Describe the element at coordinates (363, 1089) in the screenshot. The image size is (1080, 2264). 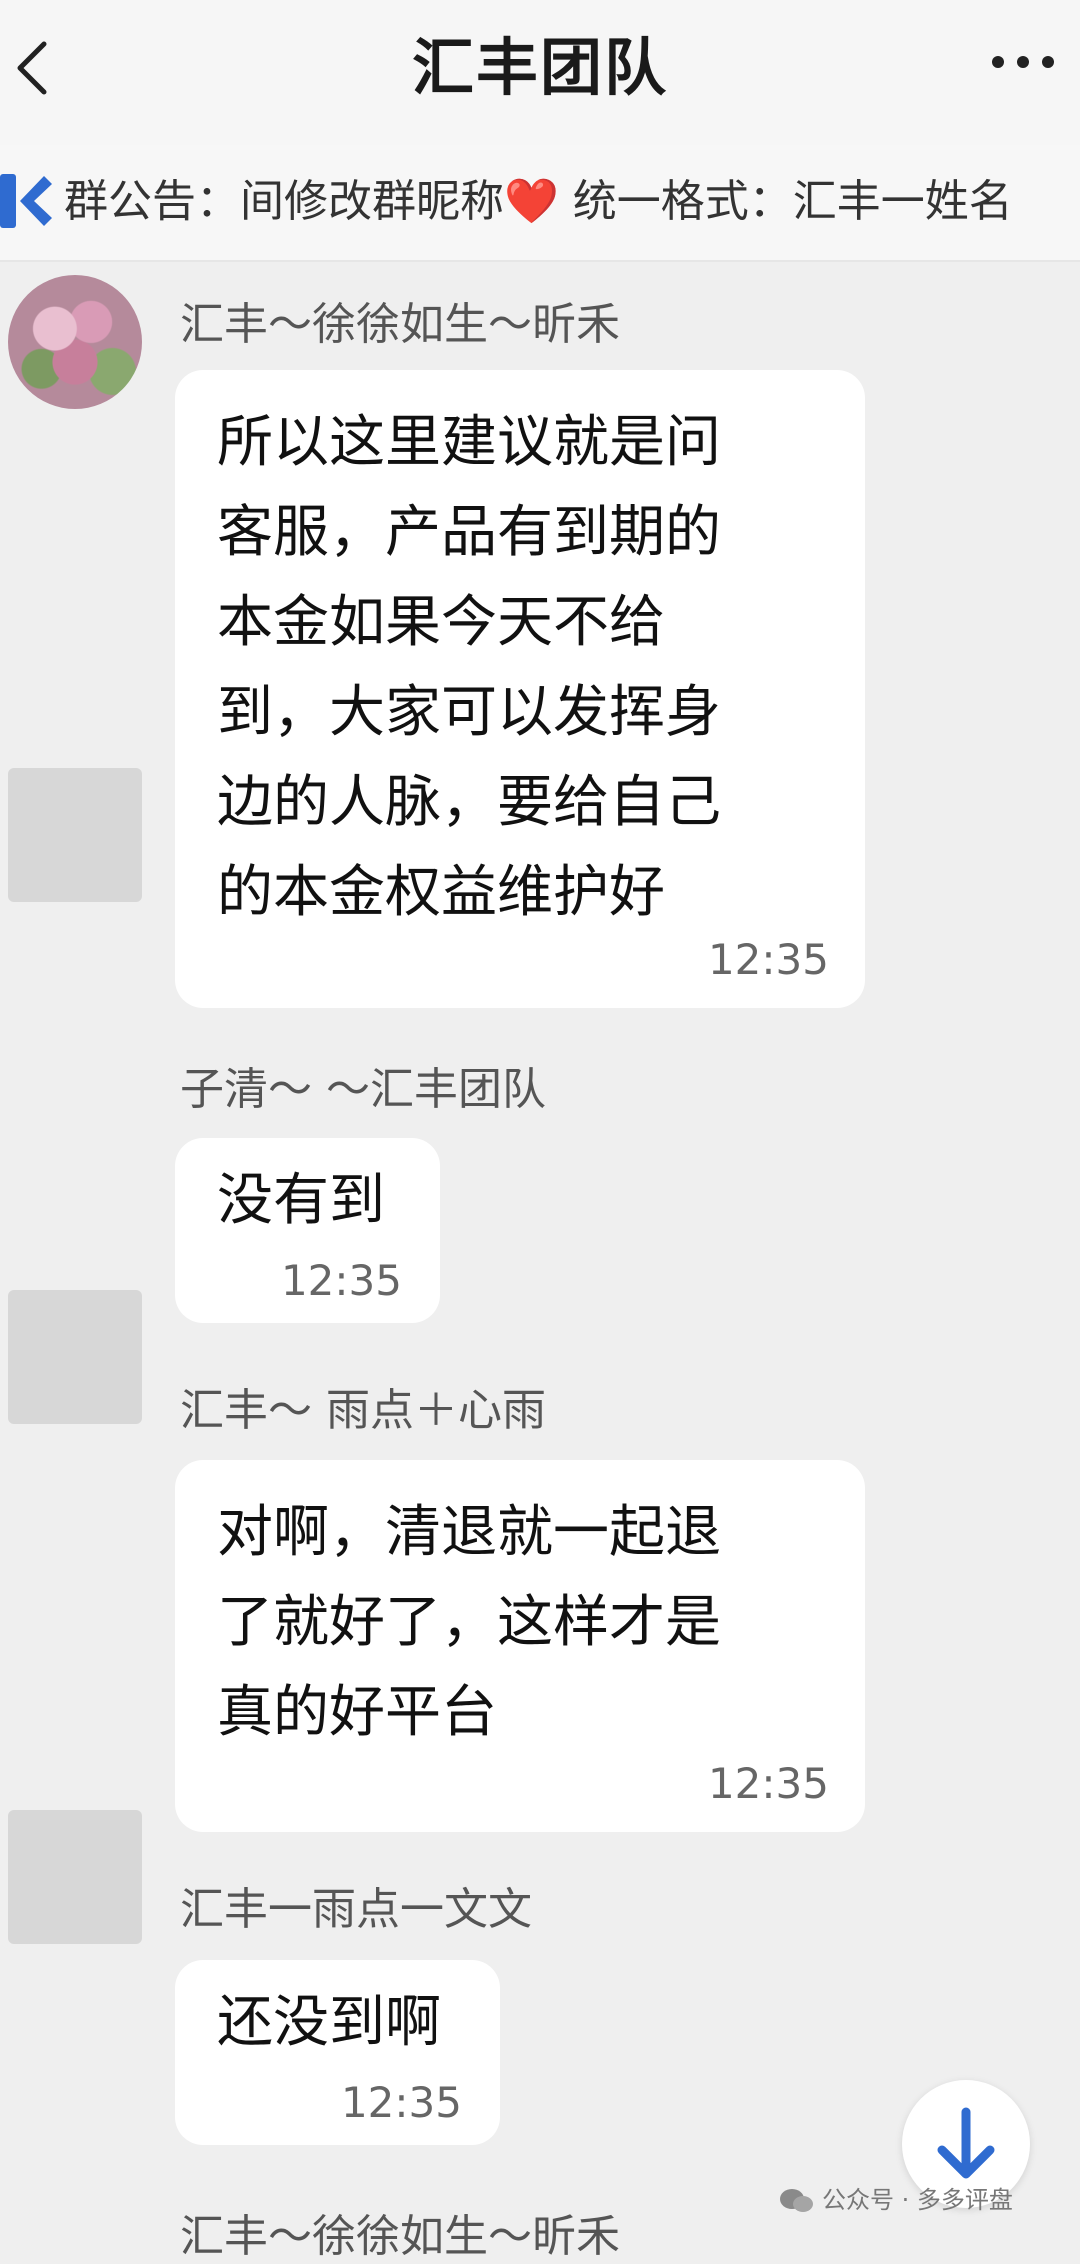
I see `sender-name: 子清～ ～汇丰团队` at that location.